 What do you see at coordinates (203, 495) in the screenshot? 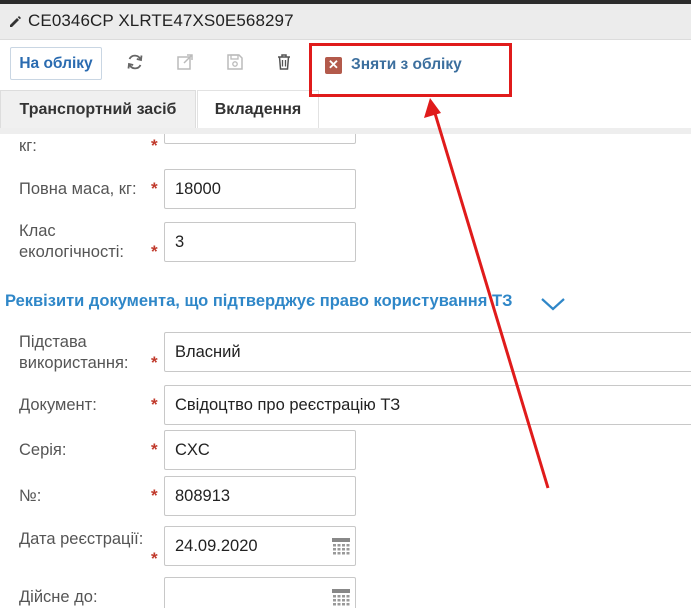
I see `number-value: 808913` at bounding box center [203, 495].